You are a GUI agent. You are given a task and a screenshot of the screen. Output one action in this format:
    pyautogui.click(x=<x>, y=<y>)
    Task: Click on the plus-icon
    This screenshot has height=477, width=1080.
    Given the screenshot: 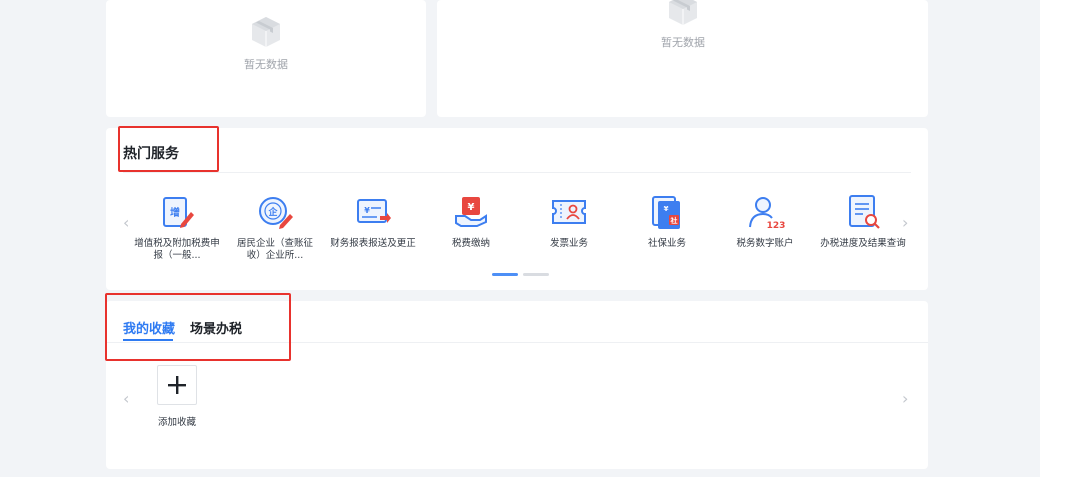 What is the action you would take?
    pyautogui.click(x=177, y=385)
    